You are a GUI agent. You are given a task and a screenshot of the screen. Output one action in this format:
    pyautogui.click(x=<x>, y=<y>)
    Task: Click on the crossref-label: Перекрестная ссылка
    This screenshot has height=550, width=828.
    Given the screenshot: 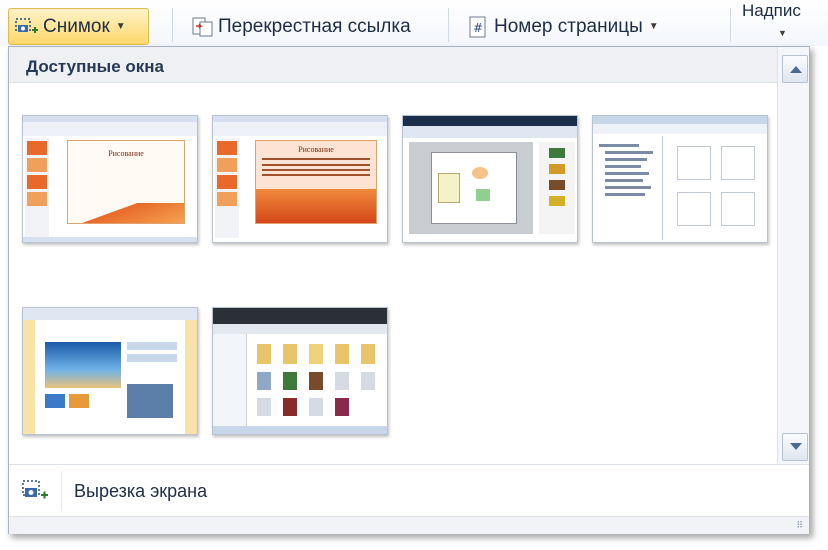 What is the action you would take?
    pyautogui.click(x=314, y=26)
    